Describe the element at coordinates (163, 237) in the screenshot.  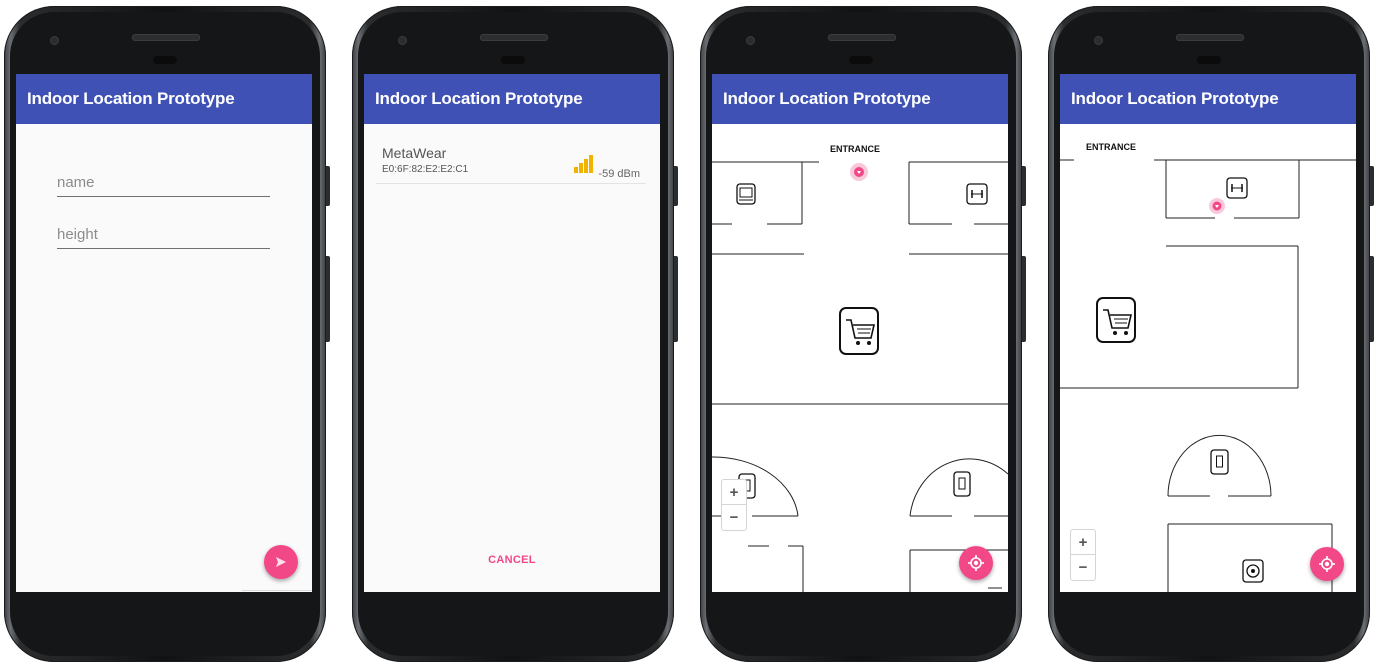
I see `height-field: height` at that location.